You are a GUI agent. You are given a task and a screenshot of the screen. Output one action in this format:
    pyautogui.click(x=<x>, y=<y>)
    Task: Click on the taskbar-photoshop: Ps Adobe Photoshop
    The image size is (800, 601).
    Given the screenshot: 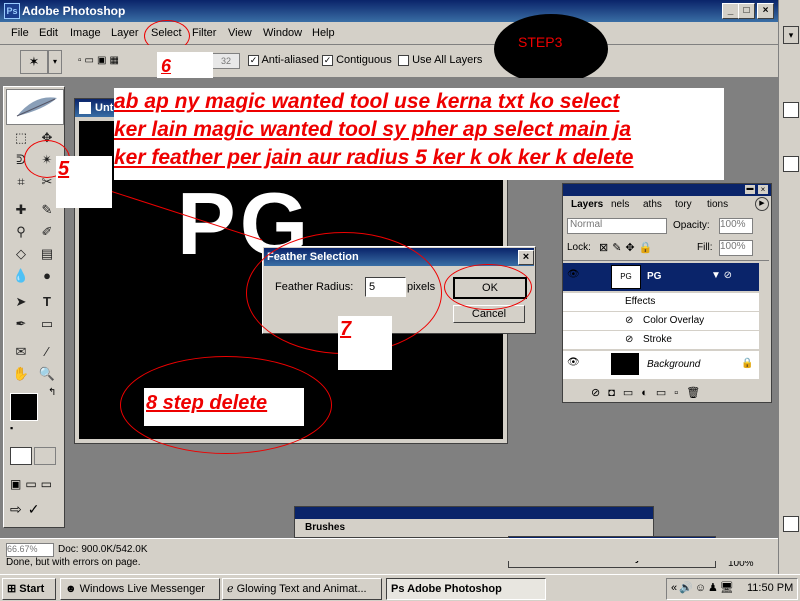 What is the action you would take?
    pyautogui.click(x=466, y=589)
    